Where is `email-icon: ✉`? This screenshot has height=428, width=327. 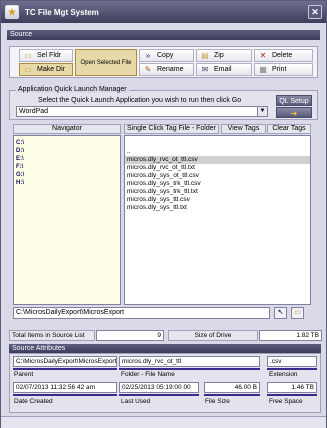
email-icon: ✉ is located at coordinates (205, 69).